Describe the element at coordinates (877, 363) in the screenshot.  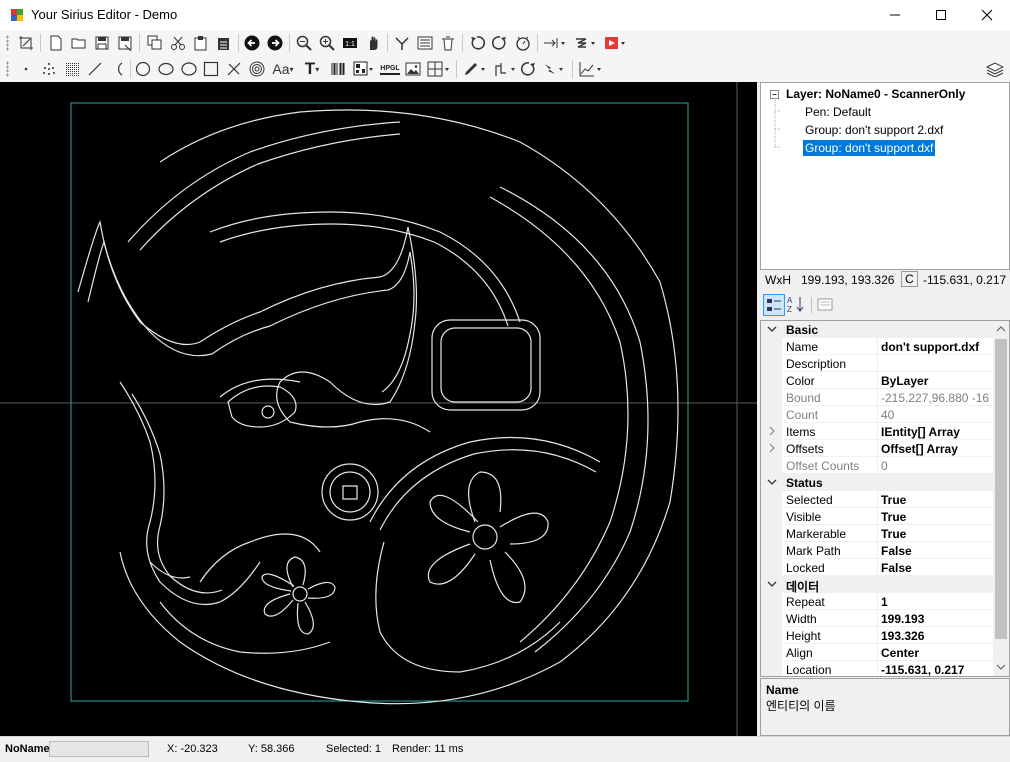
I see `property-row: Description` at that location.